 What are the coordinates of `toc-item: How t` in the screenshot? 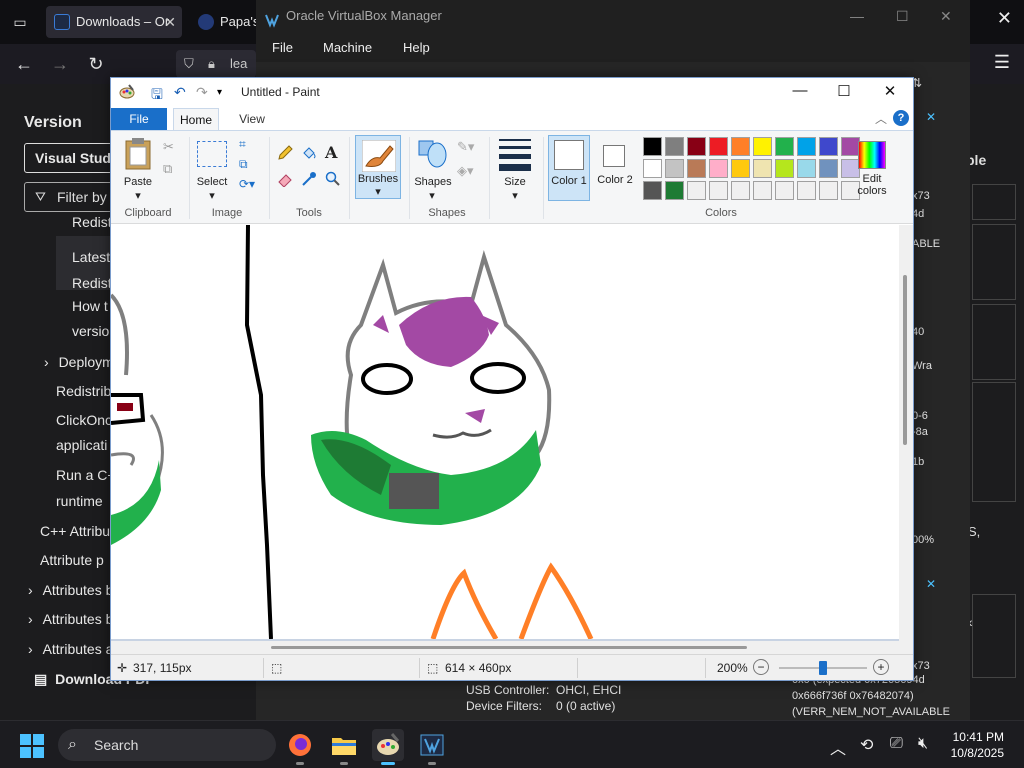 It's located at (90, 306).